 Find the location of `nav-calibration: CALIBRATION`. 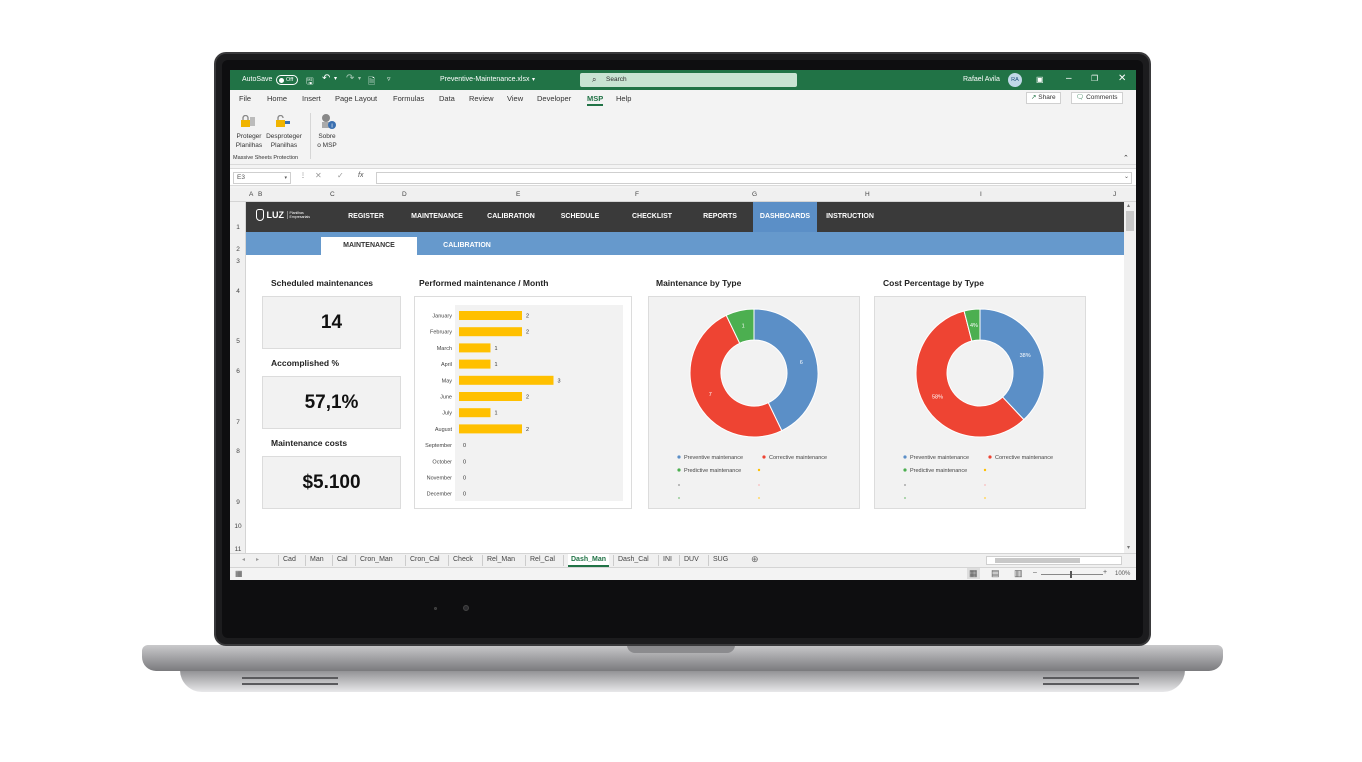

nav-calibration: CALIBRATION is located at coordinates (511, 217).